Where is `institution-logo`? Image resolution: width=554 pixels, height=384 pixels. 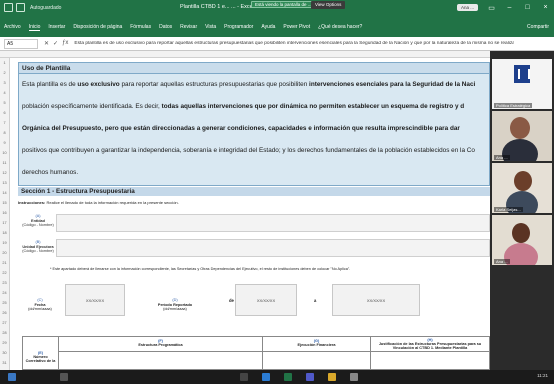 institution-logo is located at coordinates (522, 74).